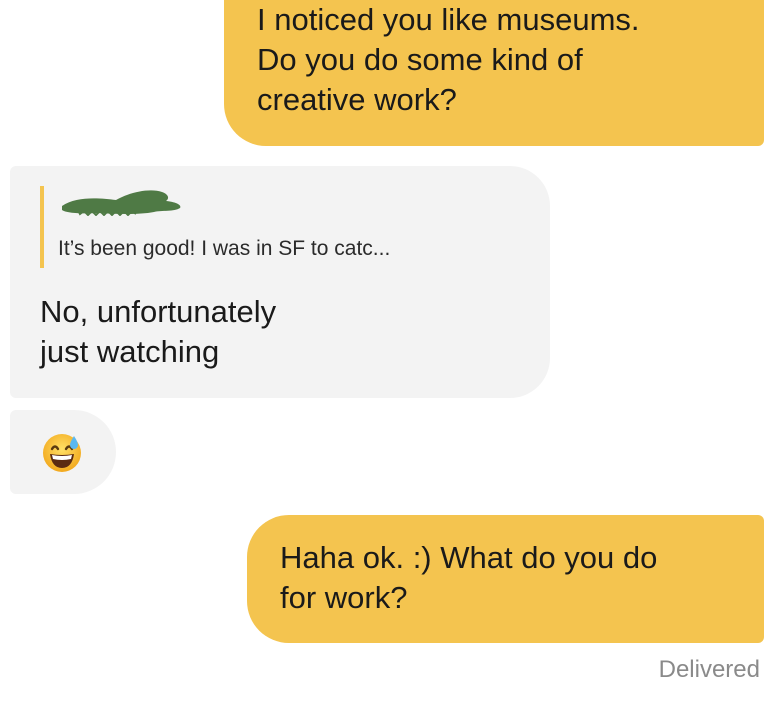  I want to click on outgoing-message-bubble: Haha ok. :) What do you do for work?, so click(505, 579).